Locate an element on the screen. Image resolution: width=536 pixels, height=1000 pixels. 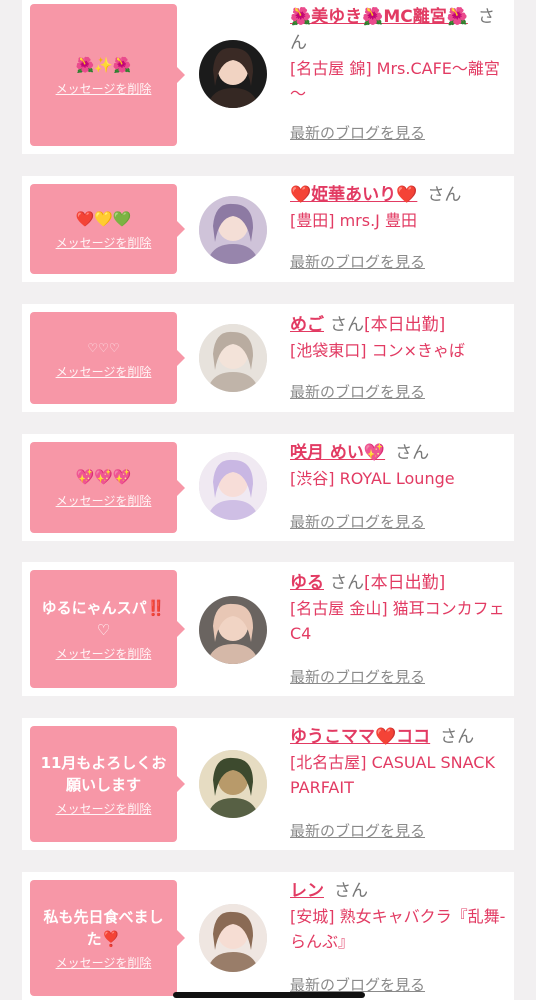
cast-name-link: ❤️姫華あいり❤️ is located at coordinates (353, 195).